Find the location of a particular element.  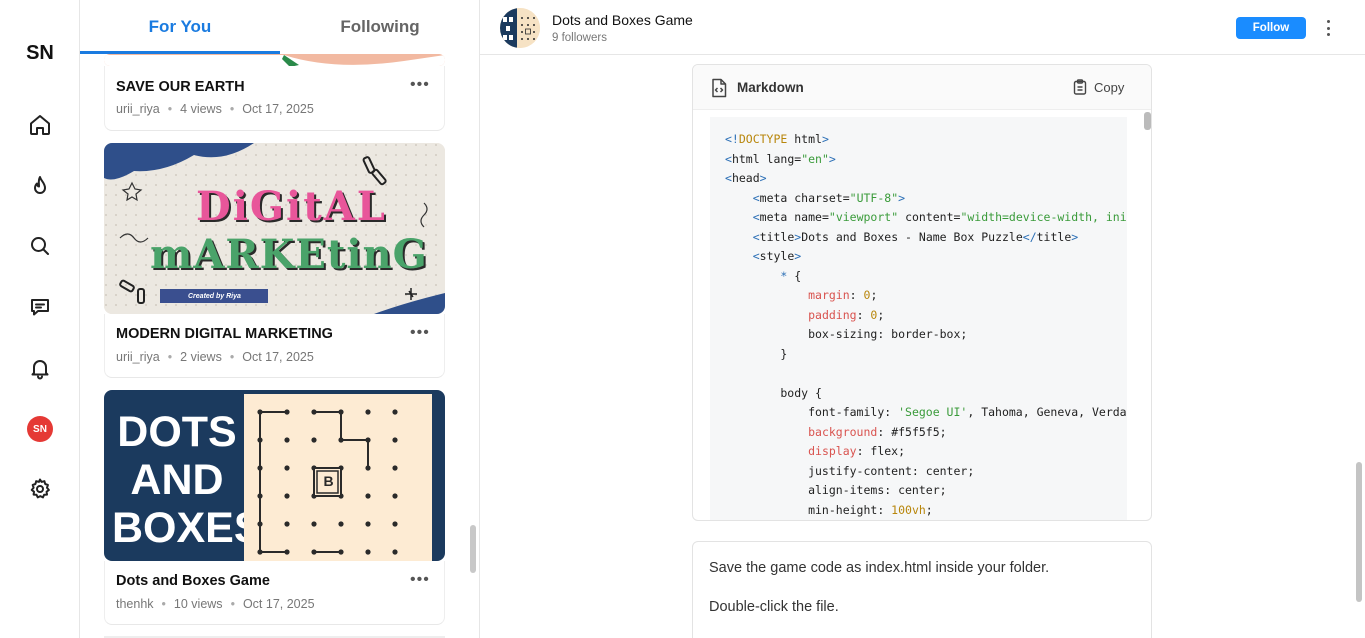

gear-icon is located at coordinates (40, 489).